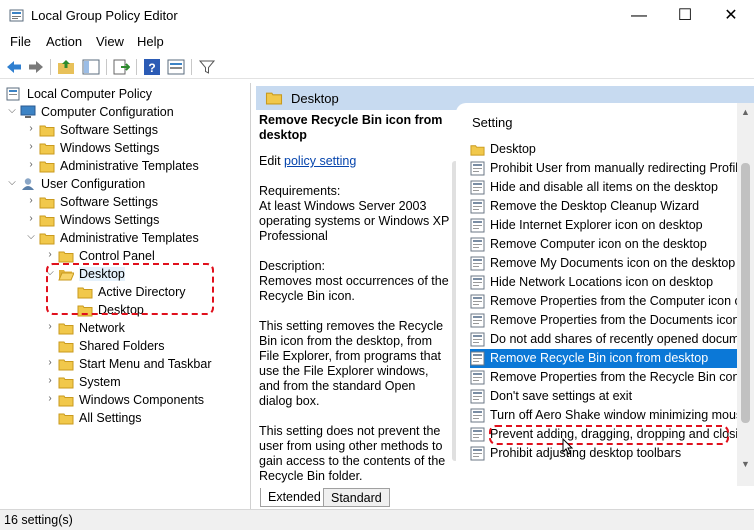 This screenshot has width=754, height=530. I want to click on list-item-setting: Hide Internet Explorer icon on desktop, so click(612, 225).